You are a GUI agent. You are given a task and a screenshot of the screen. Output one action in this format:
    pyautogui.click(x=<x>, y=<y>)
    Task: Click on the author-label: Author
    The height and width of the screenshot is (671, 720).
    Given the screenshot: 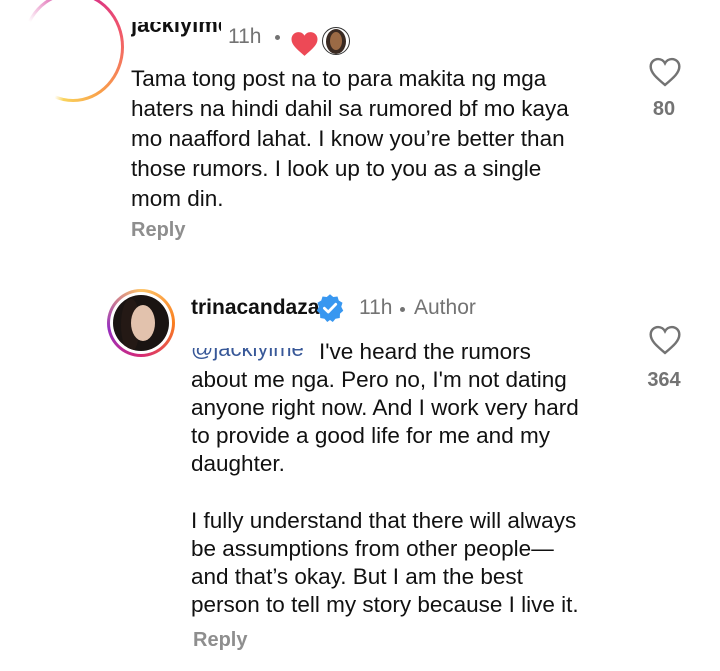 What is the action you would take?
    pyautogui.click(x=445, y=307)
    